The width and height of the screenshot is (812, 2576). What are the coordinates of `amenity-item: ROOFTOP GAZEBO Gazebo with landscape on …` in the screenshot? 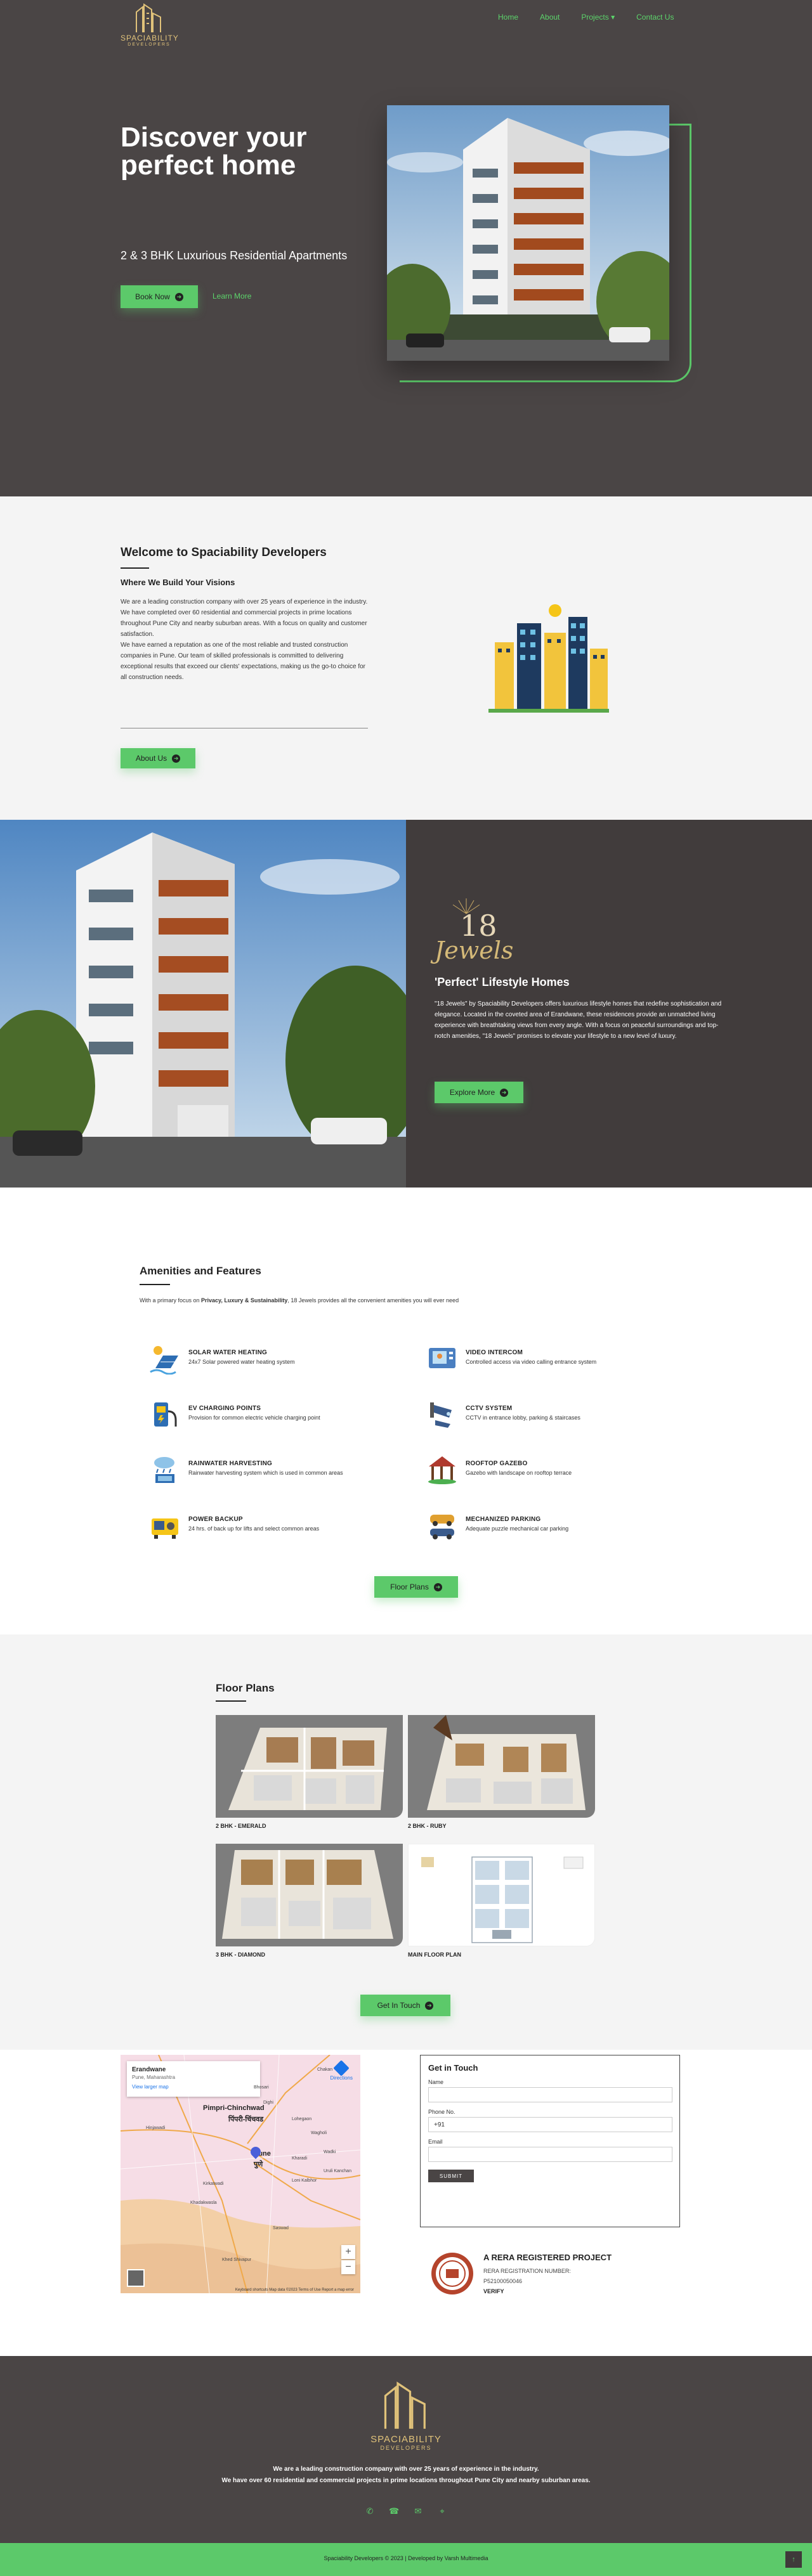 It's located at (559, 1473).